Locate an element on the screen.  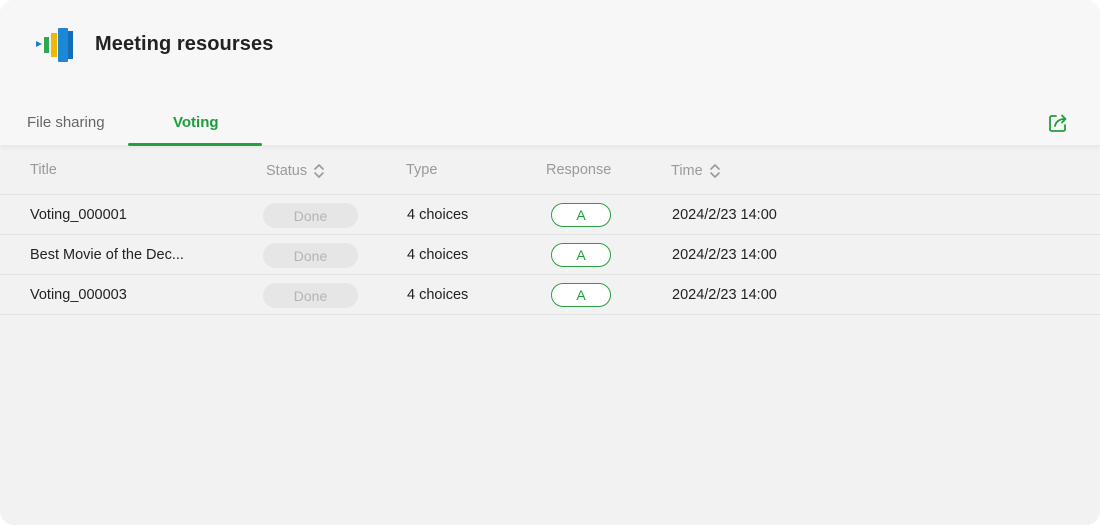
divider is located at coordinates (550, 314).